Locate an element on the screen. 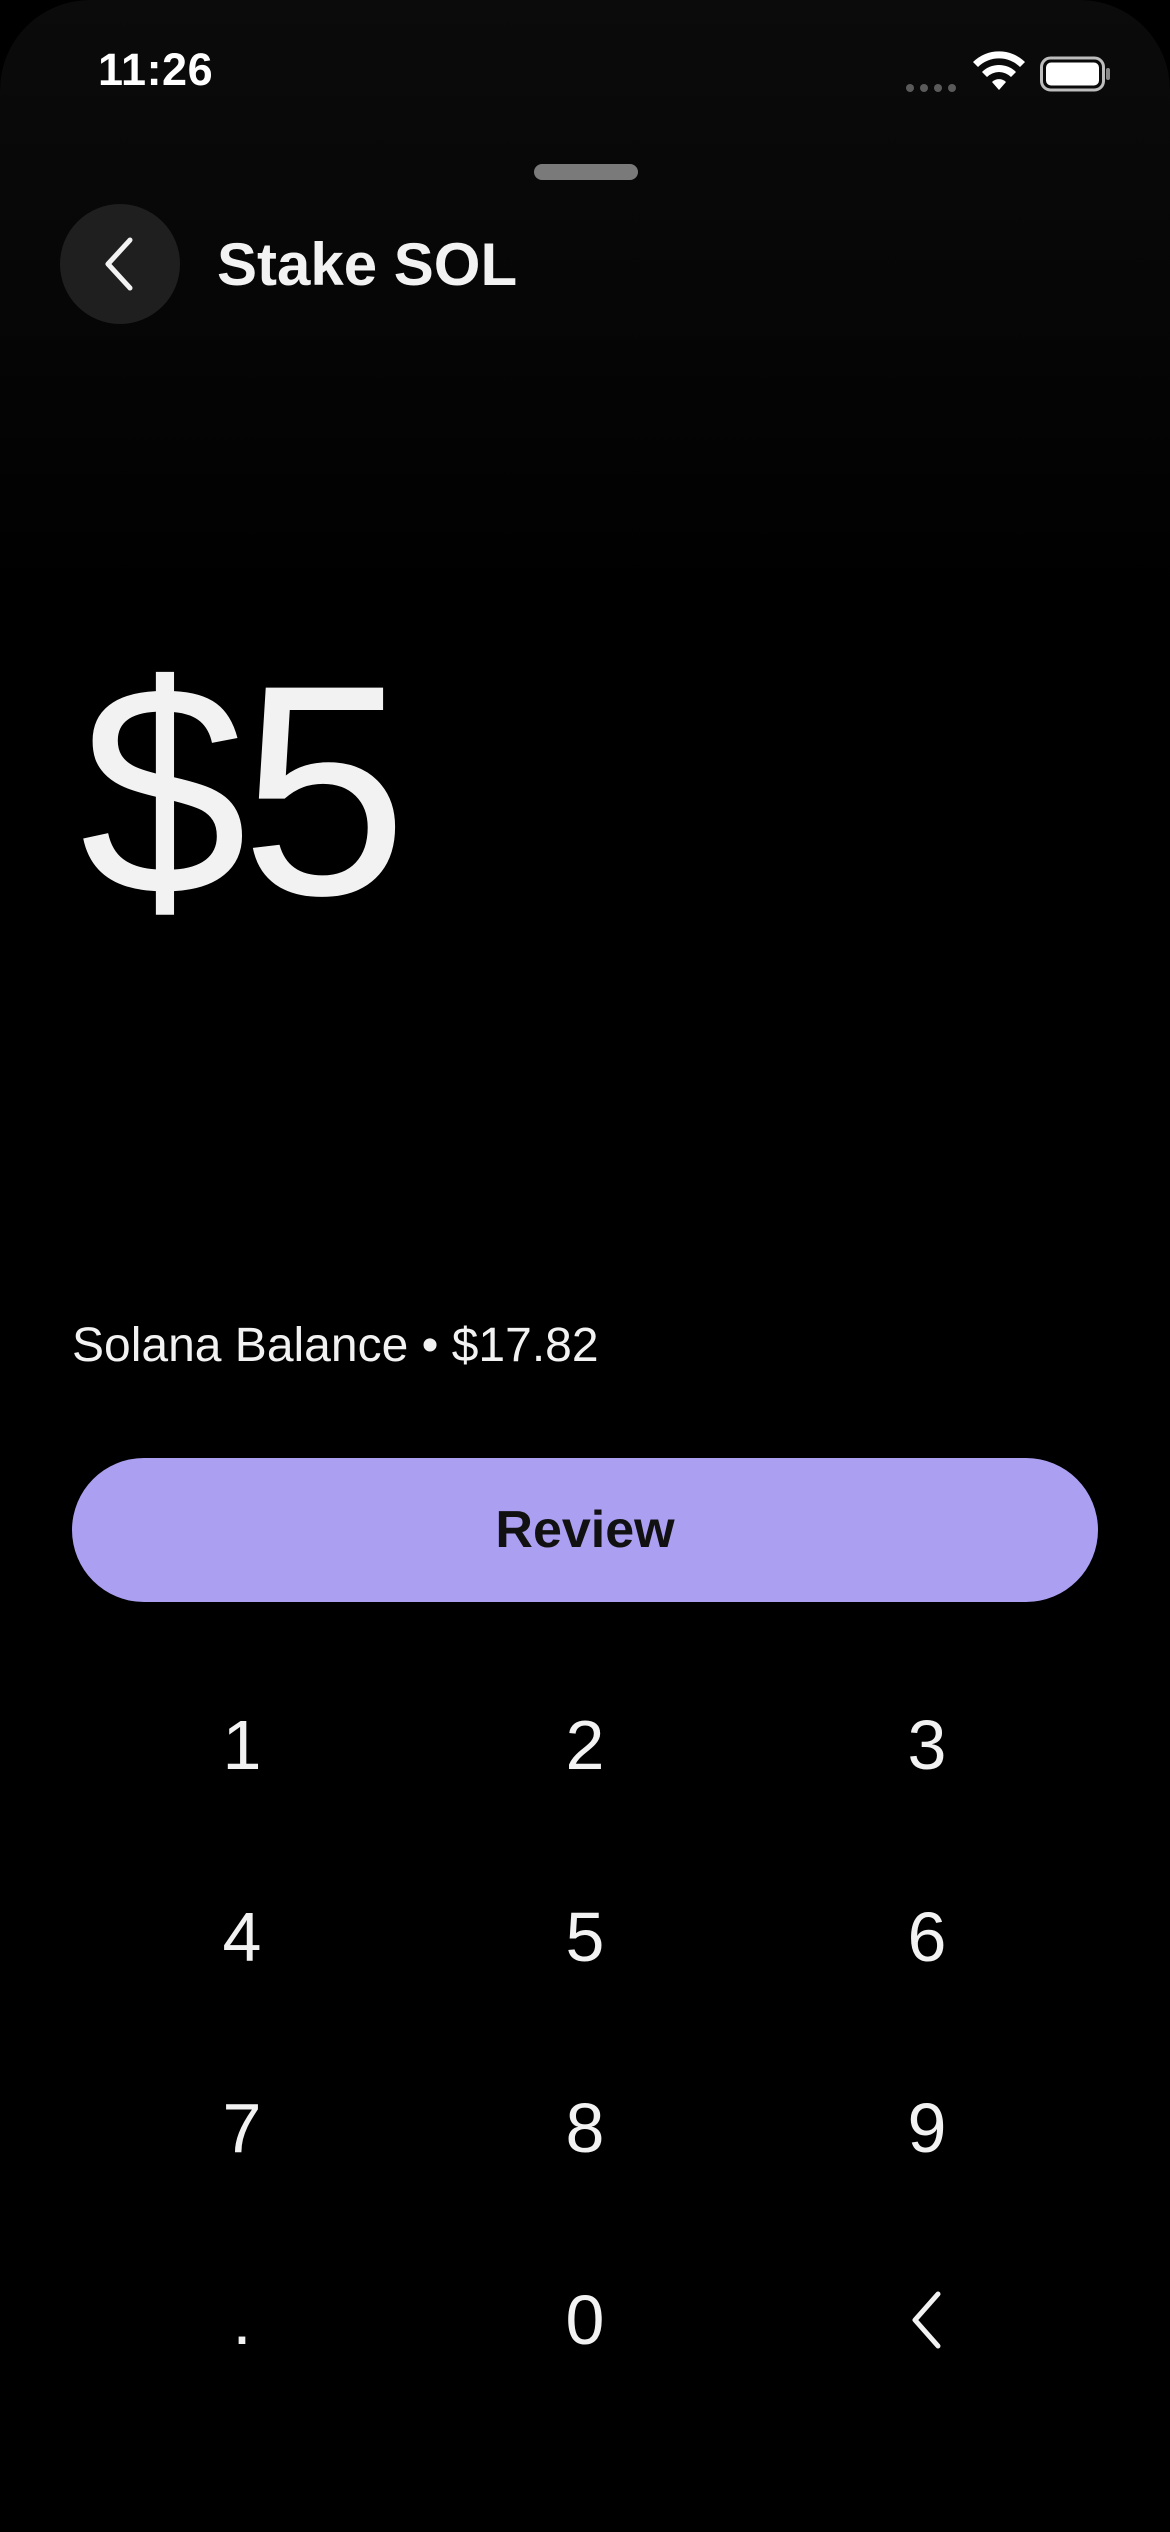 The height and width of the screenshot is (2532, 1170). status-time: 11:26 is located at coordinates (156, 69).